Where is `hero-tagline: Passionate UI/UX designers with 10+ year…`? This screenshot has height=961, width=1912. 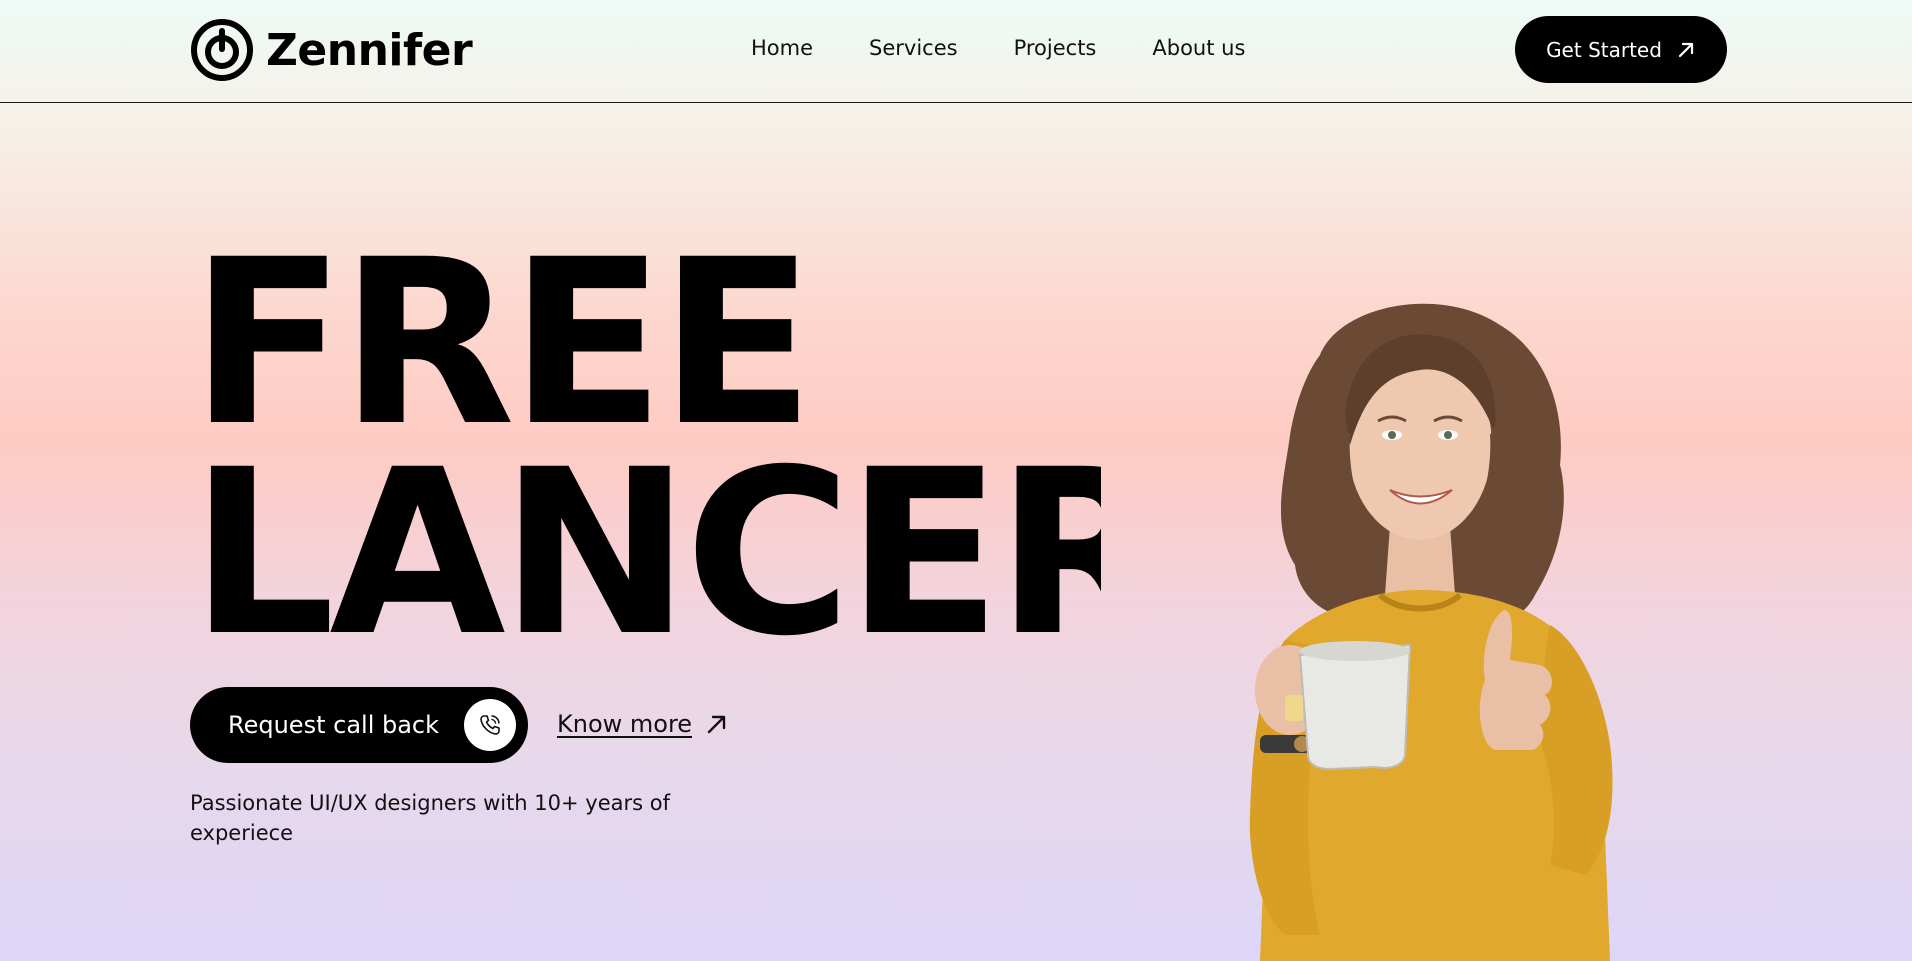 hero-tagline: Passionate UI/UX designers with 10+ year… is located at coordinates (430, 818).